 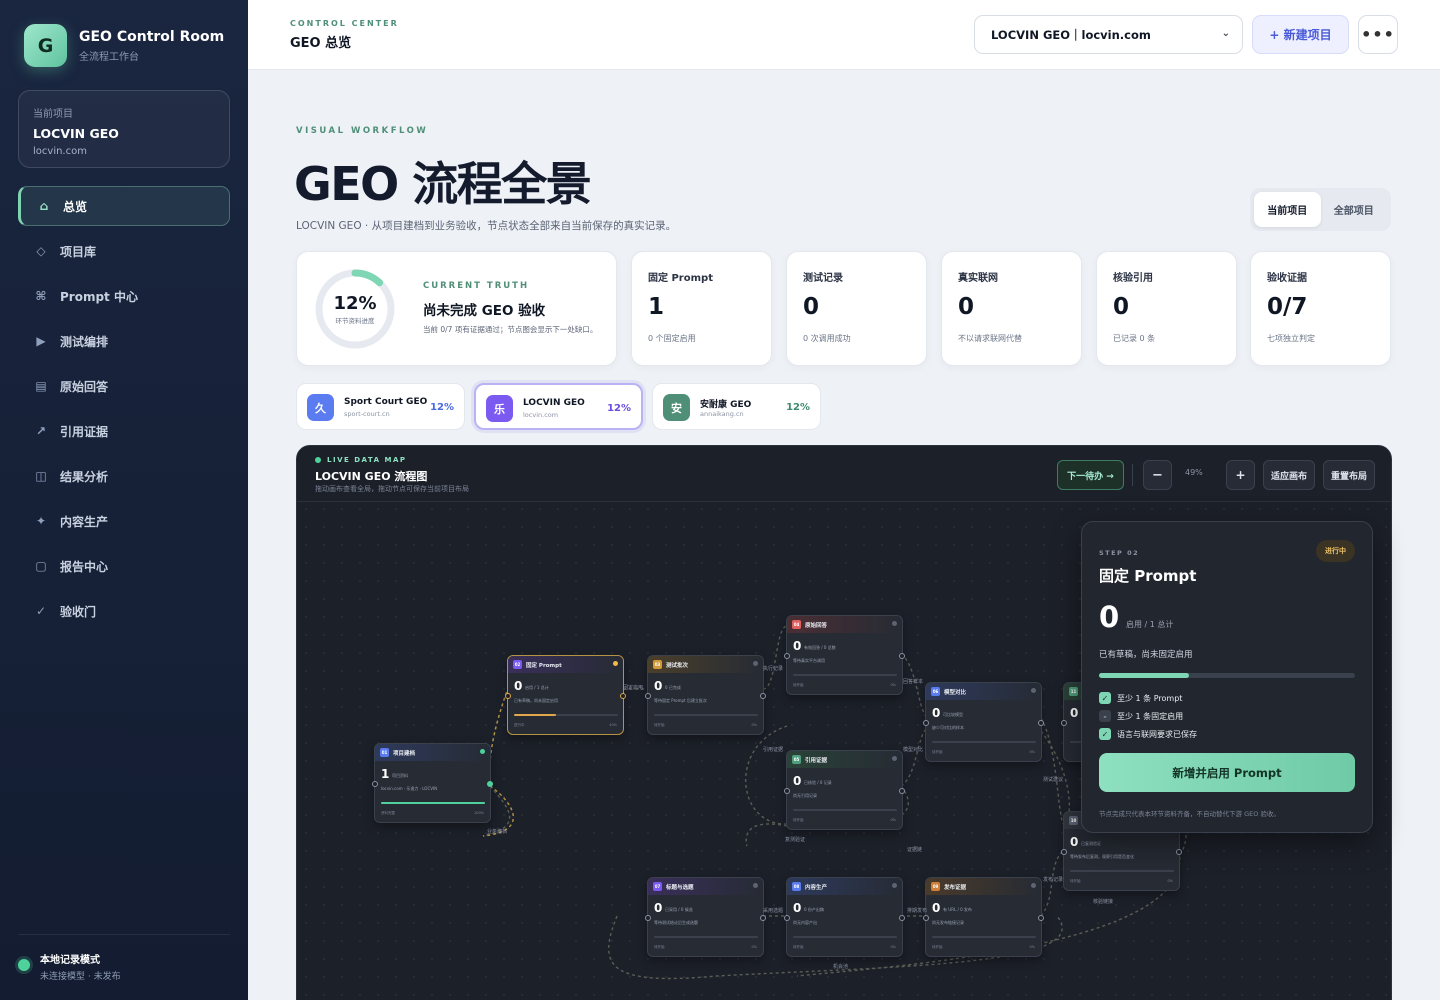 I want to click on node-unit: 已复测验证, so click(x=1091, y=843).